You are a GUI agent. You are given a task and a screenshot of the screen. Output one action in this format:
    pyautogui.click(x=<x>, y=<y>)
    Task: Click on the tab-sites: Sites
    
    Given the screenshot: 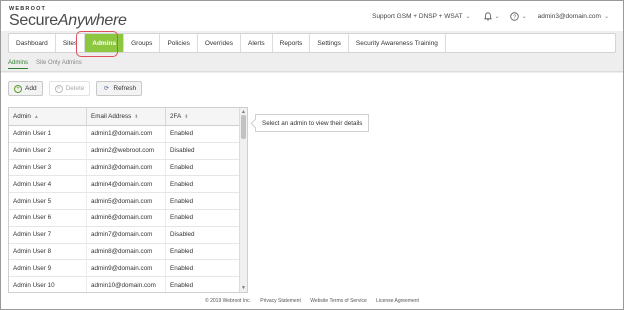 What is the action you would take?
    pyautogui.click(x=71, y=43)
    